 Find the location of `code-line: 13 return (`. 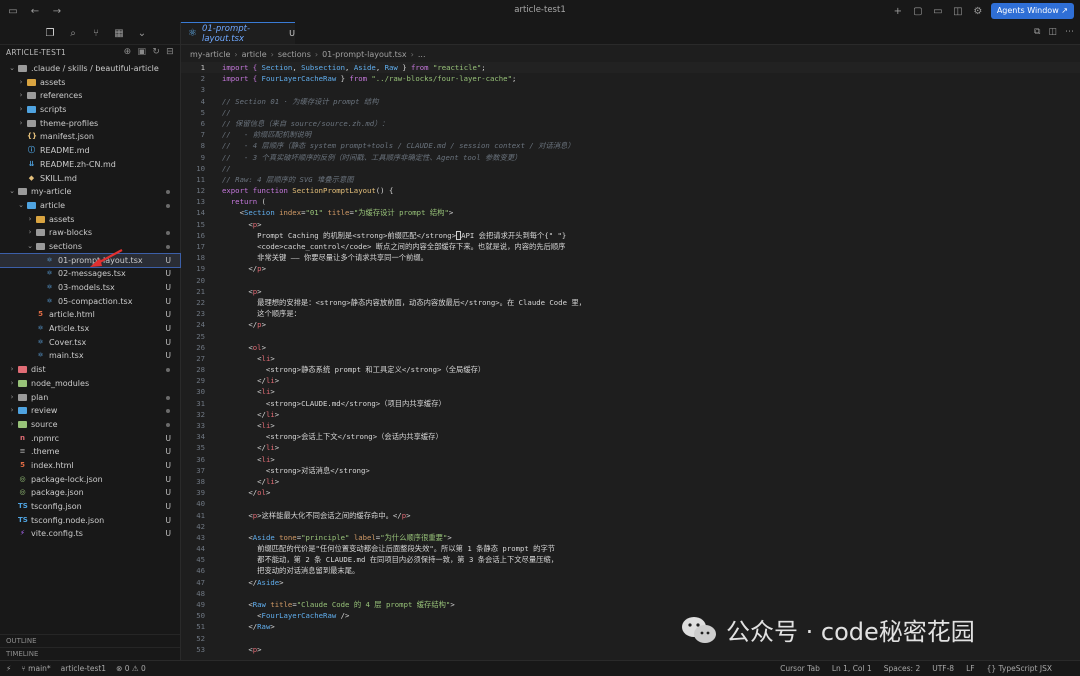

code-line: 13 return ( is located at coordinates (630, 201).